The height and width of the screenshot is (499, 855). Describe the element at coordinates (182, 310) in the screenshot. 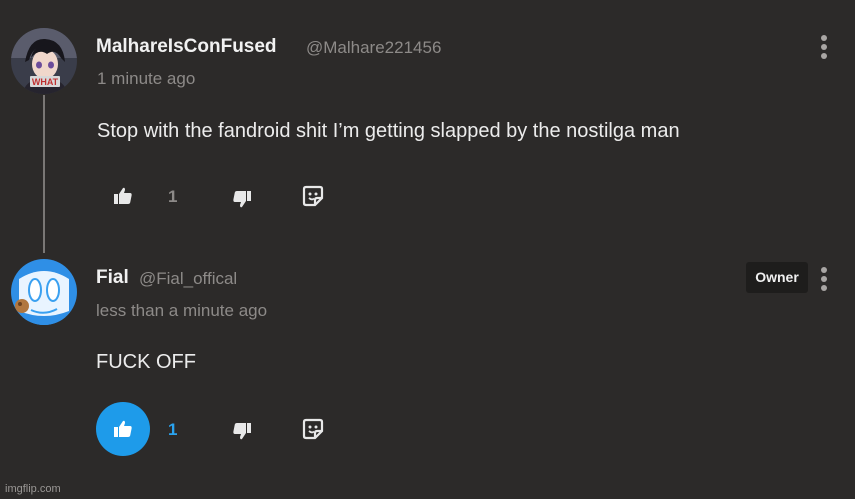

I see `timestamp: less than a minute ago` at that location.